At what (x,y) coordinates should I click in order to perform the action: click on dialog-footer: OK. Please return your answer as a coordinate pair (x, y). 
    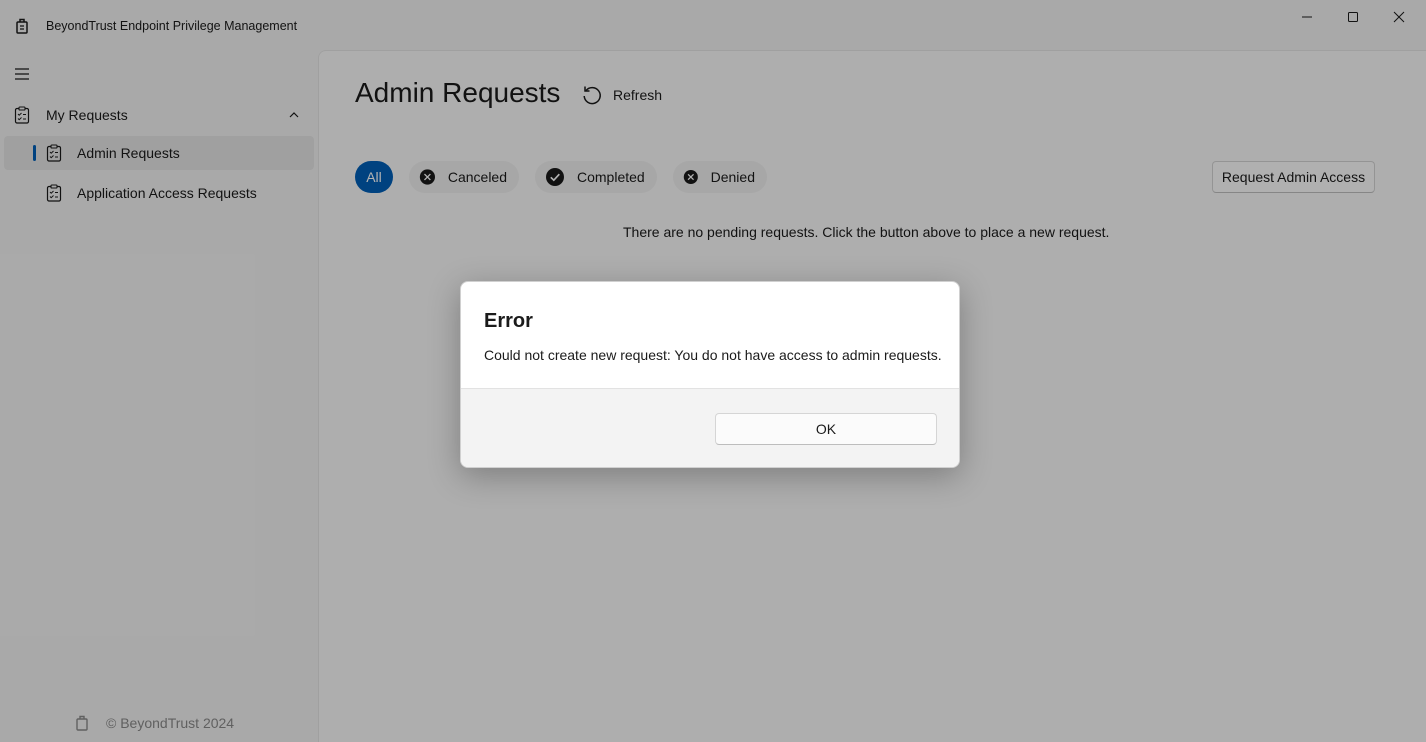
    Looking at the image, I should click on (710, 427).